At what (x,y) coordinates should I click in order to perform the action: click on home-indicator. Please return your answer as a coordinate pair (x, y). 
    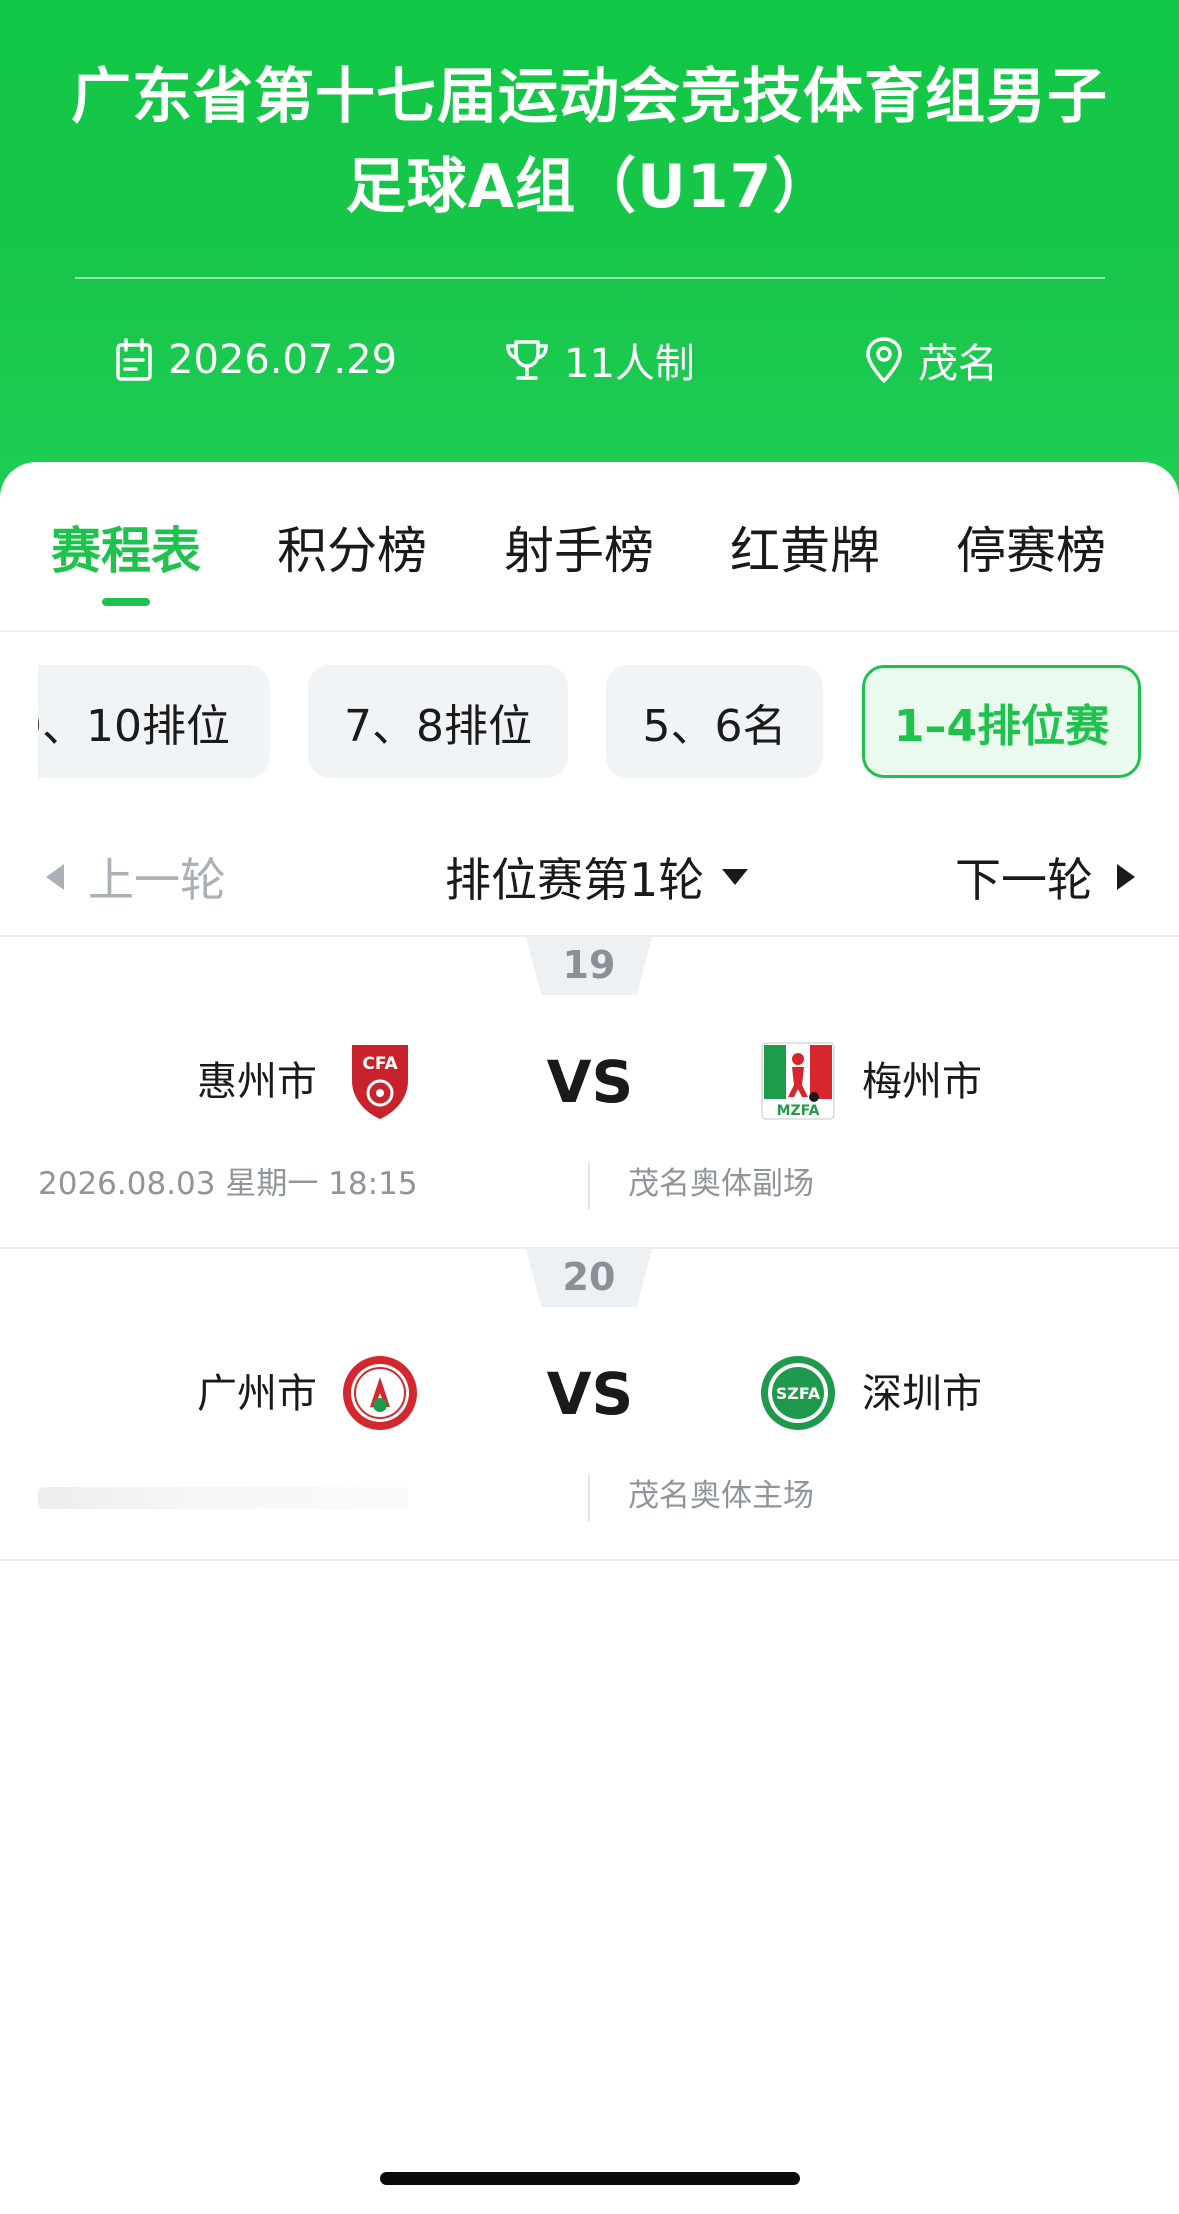
    Looking at the image, I should click on (590, 2178).